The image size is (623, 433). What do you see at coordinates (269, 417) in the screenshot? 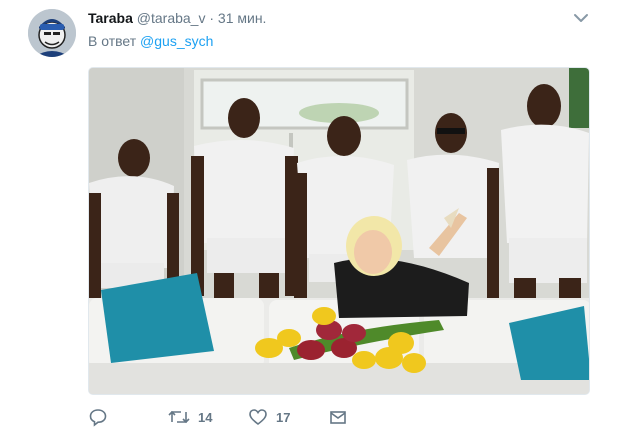
I see `like-button: 17` at bounding box center [269, 417].